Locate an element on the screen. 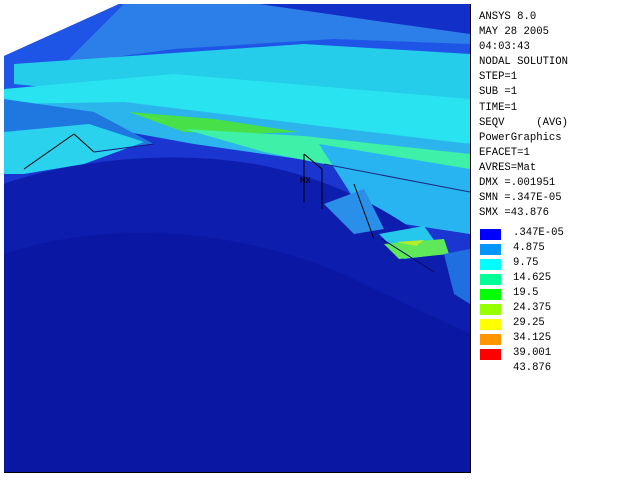  info-line: ANSYS 8.0 is located at coordinates (508, 17).